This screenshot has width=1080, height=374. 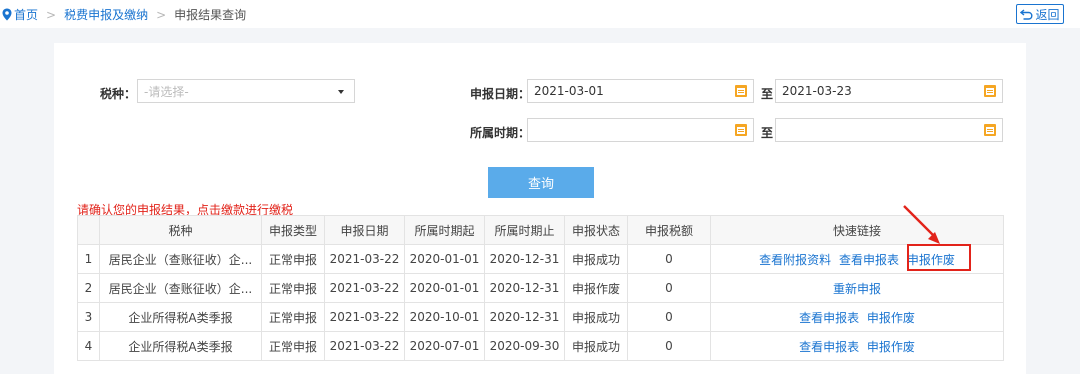 What do you see at coordinates (921, 224) in the screenshot?
I see `red-arrow-icon` at bounding box center [921, 224].